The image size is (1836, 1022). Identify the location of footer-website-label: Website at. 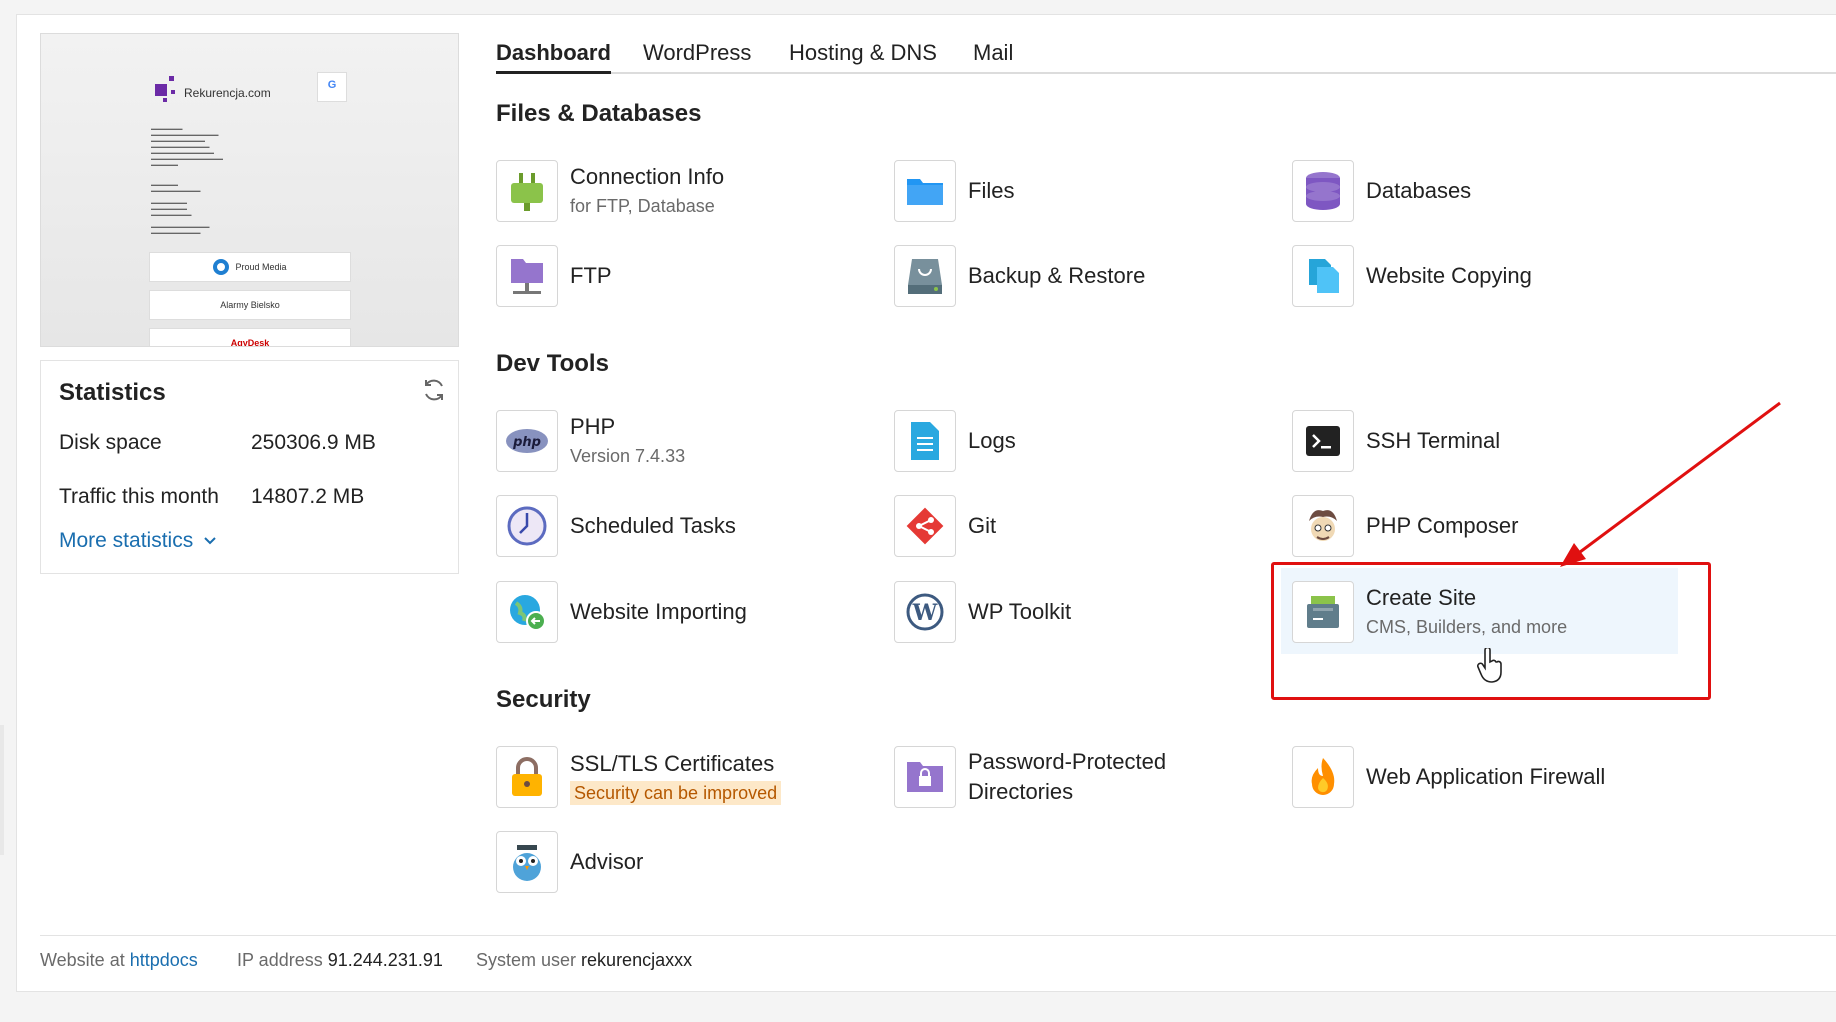
(82, 960).